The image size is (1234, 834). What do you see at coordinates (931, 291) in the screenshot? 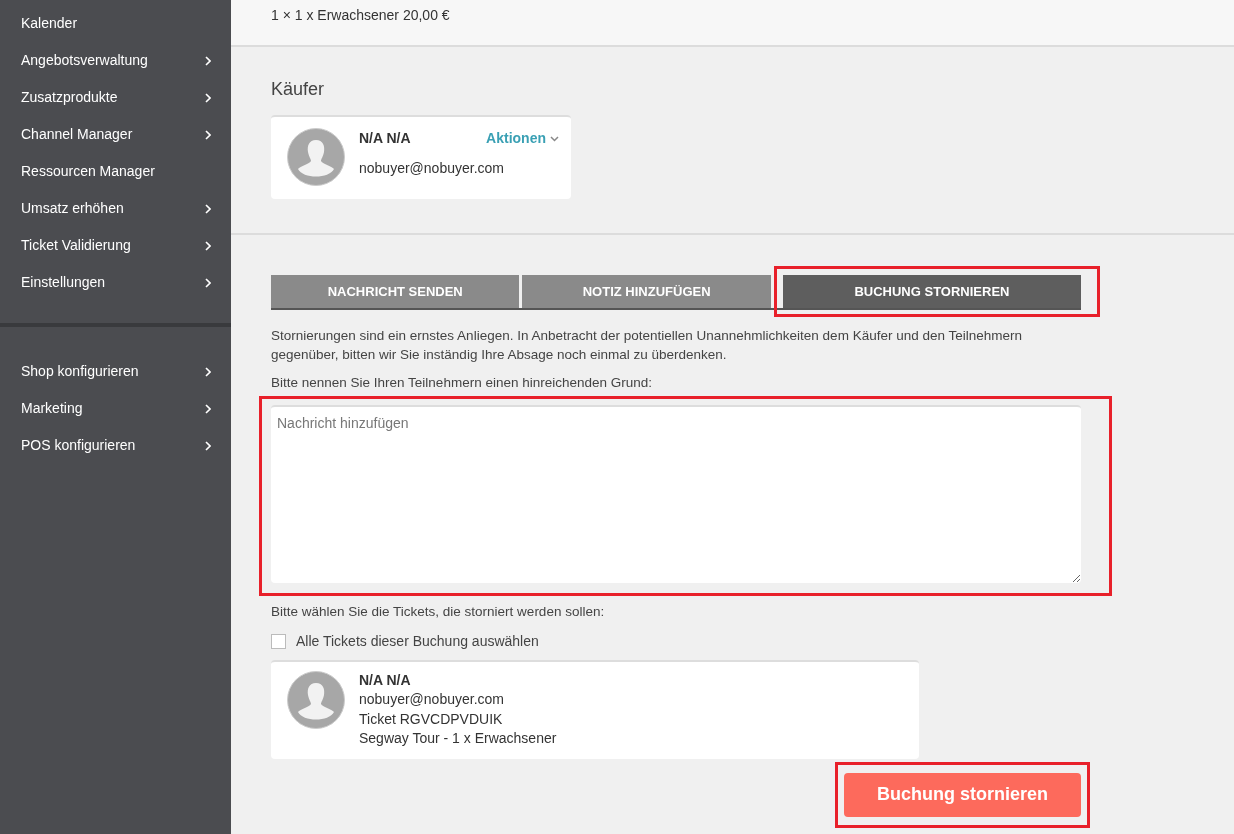
I see `tab: BUCHUNG STORNIEREN` at bounding box center [931, 291].